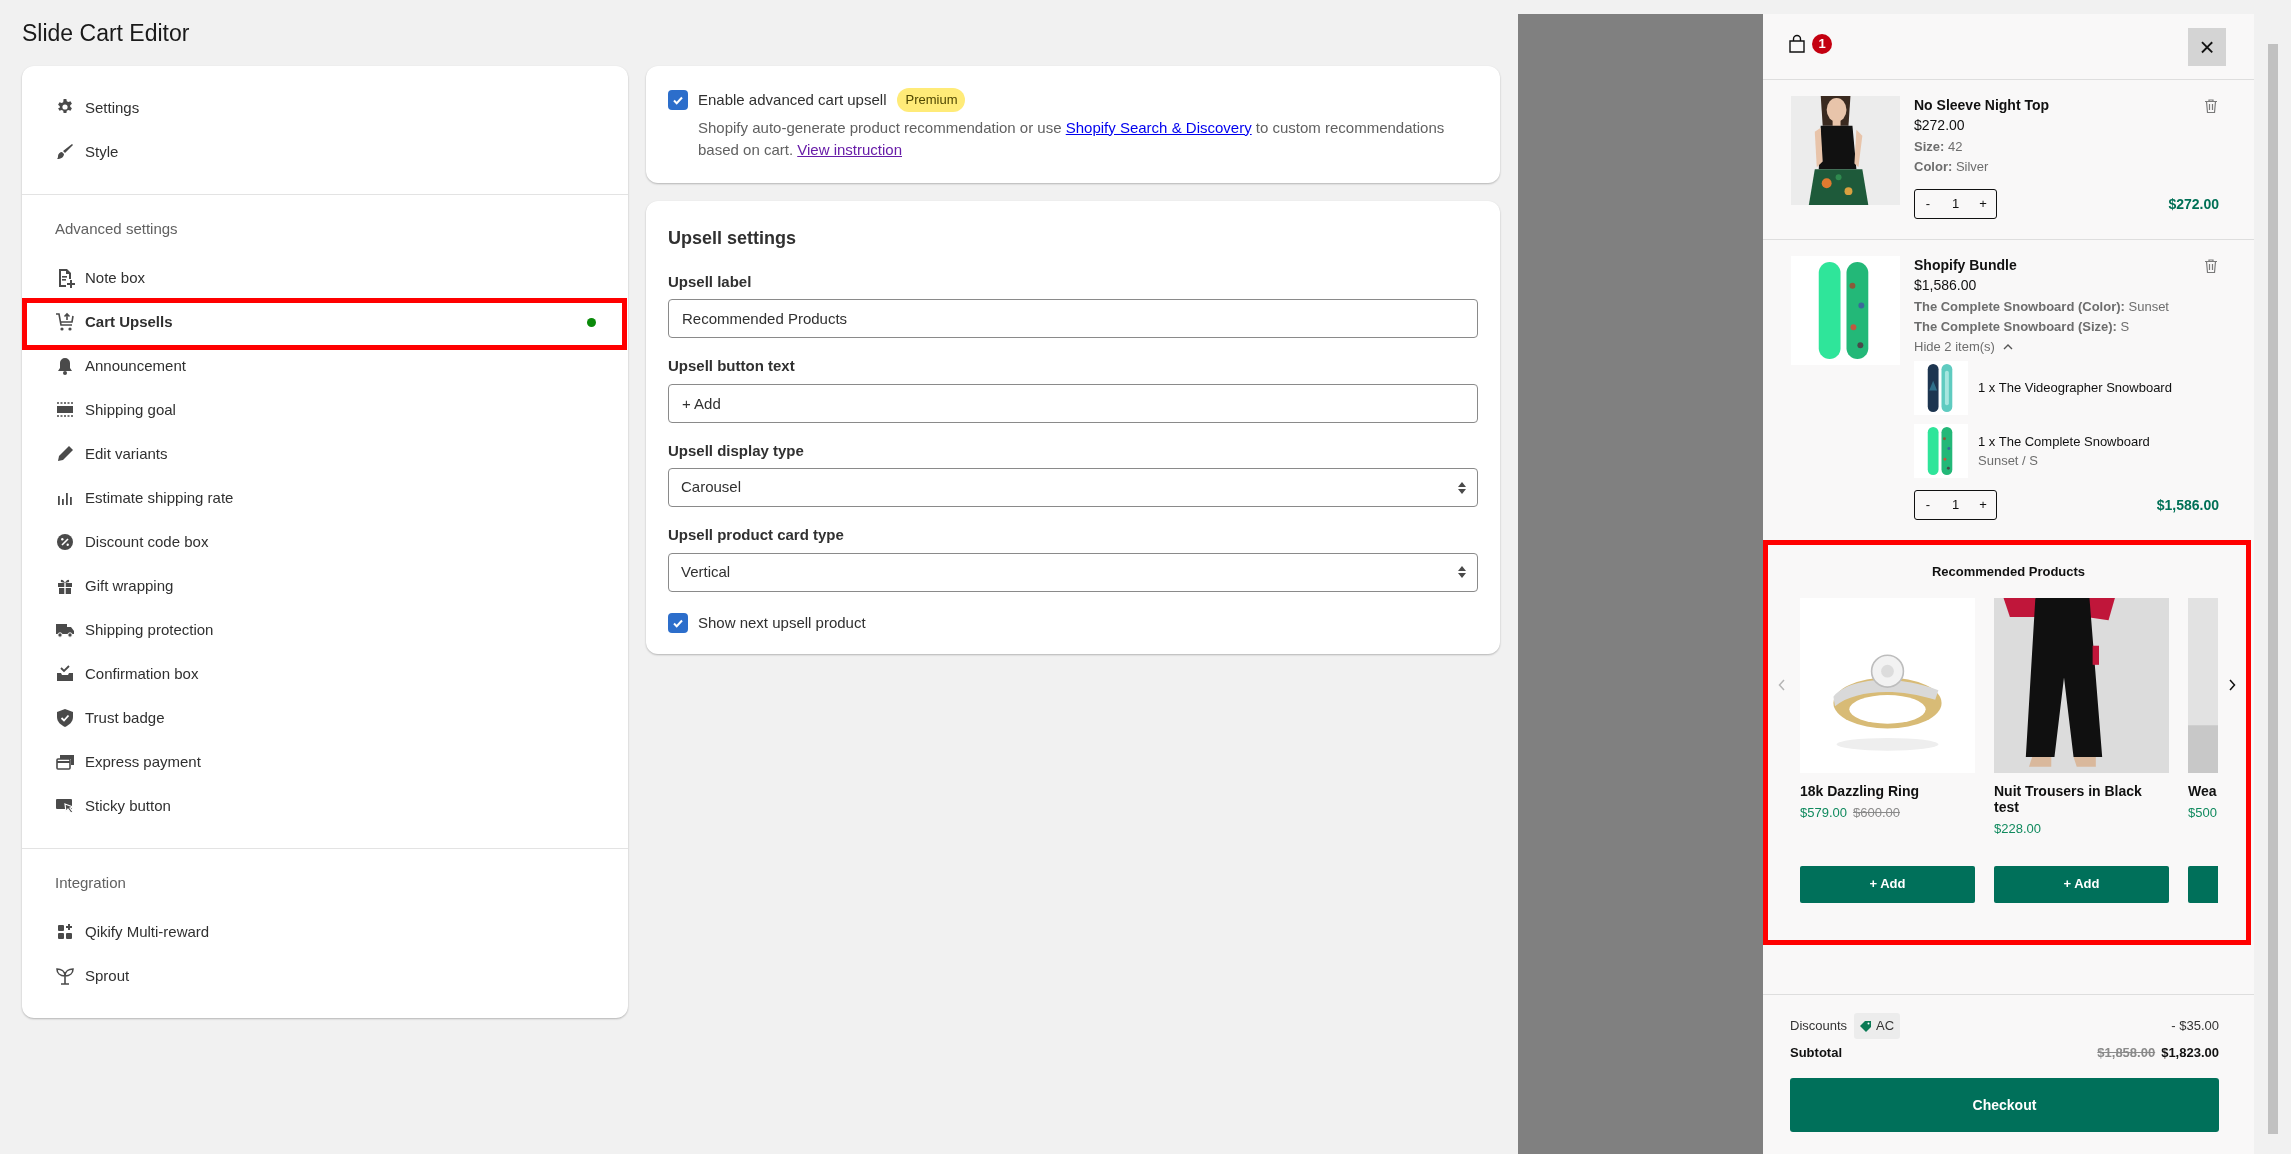  I want to click on select-field: Carousel, so click(1073, 487).